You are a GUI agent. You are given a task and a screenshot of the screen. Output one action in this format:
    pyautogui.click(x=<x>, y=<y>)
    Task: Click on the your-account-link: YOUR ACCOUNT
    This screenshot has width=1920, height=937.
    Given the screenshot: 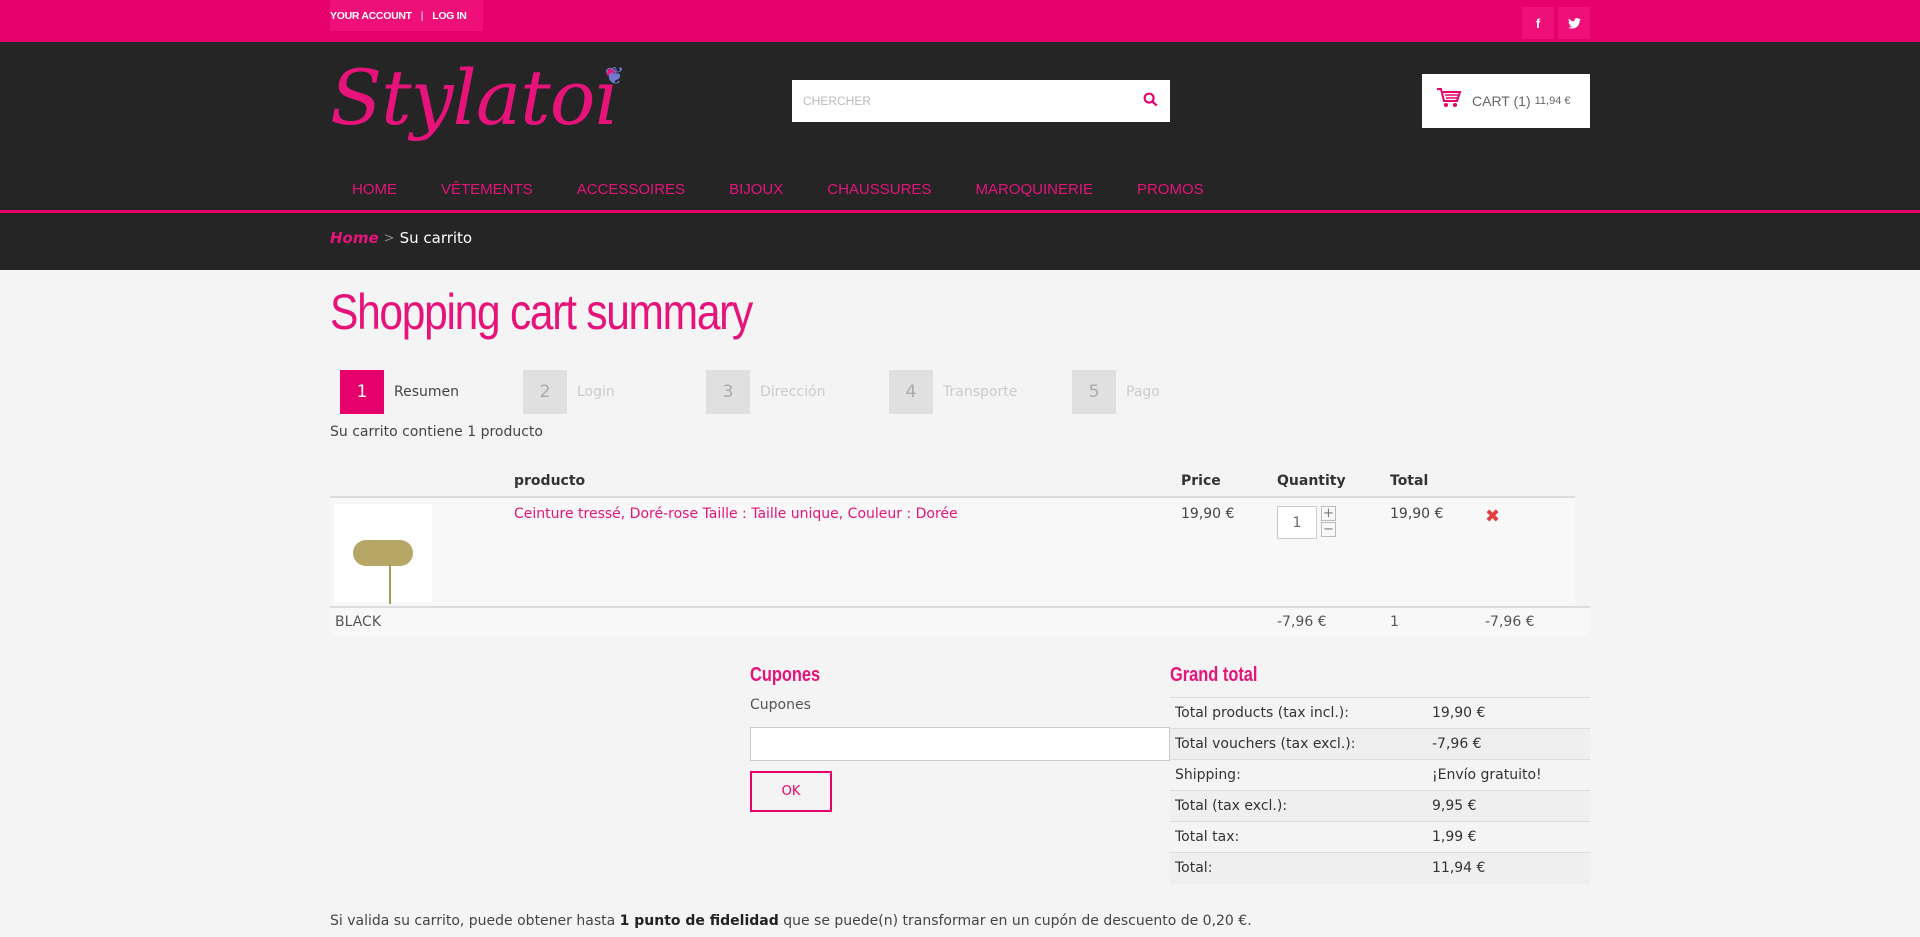 What is the action you would take?
    pyautogui.click(x=371, y=16)
    